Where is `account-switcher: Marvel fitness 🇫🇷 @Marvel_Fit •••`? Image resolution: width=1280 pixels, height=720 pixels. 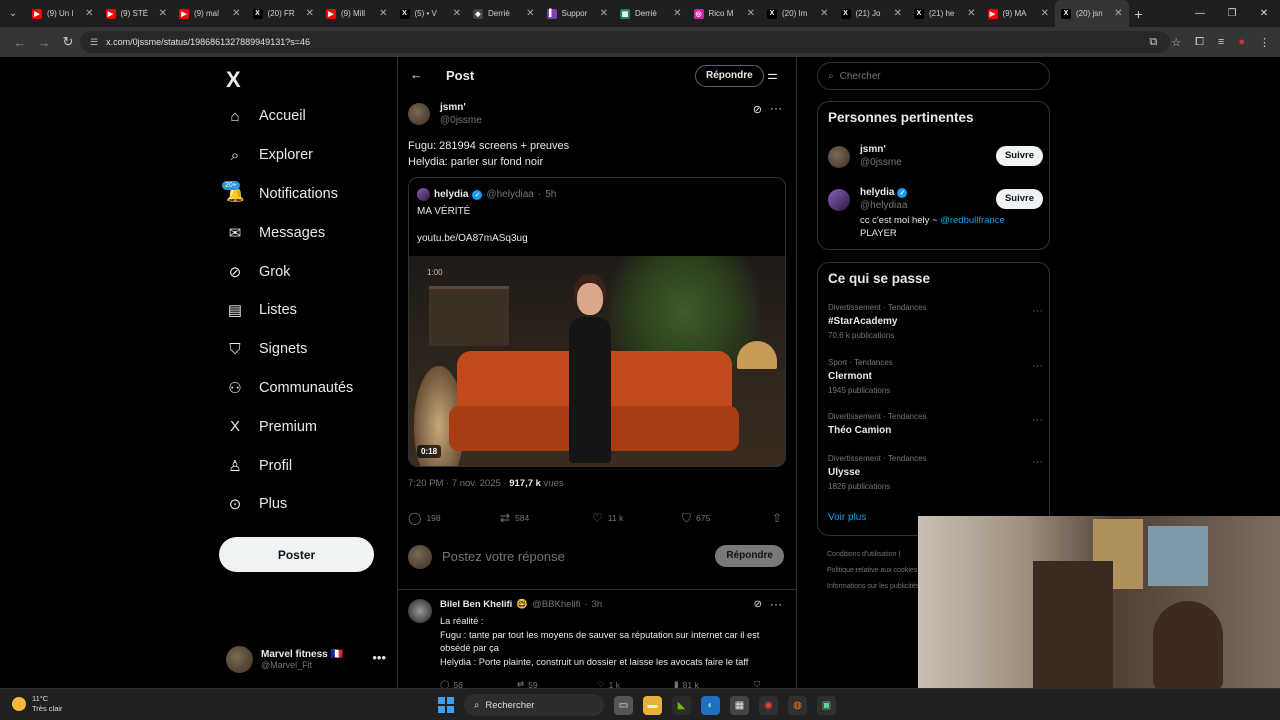 account-switcher: Marvel fitness 🇫🇷 @Marvel_Fit ••• is located at coordinates (306, 659).